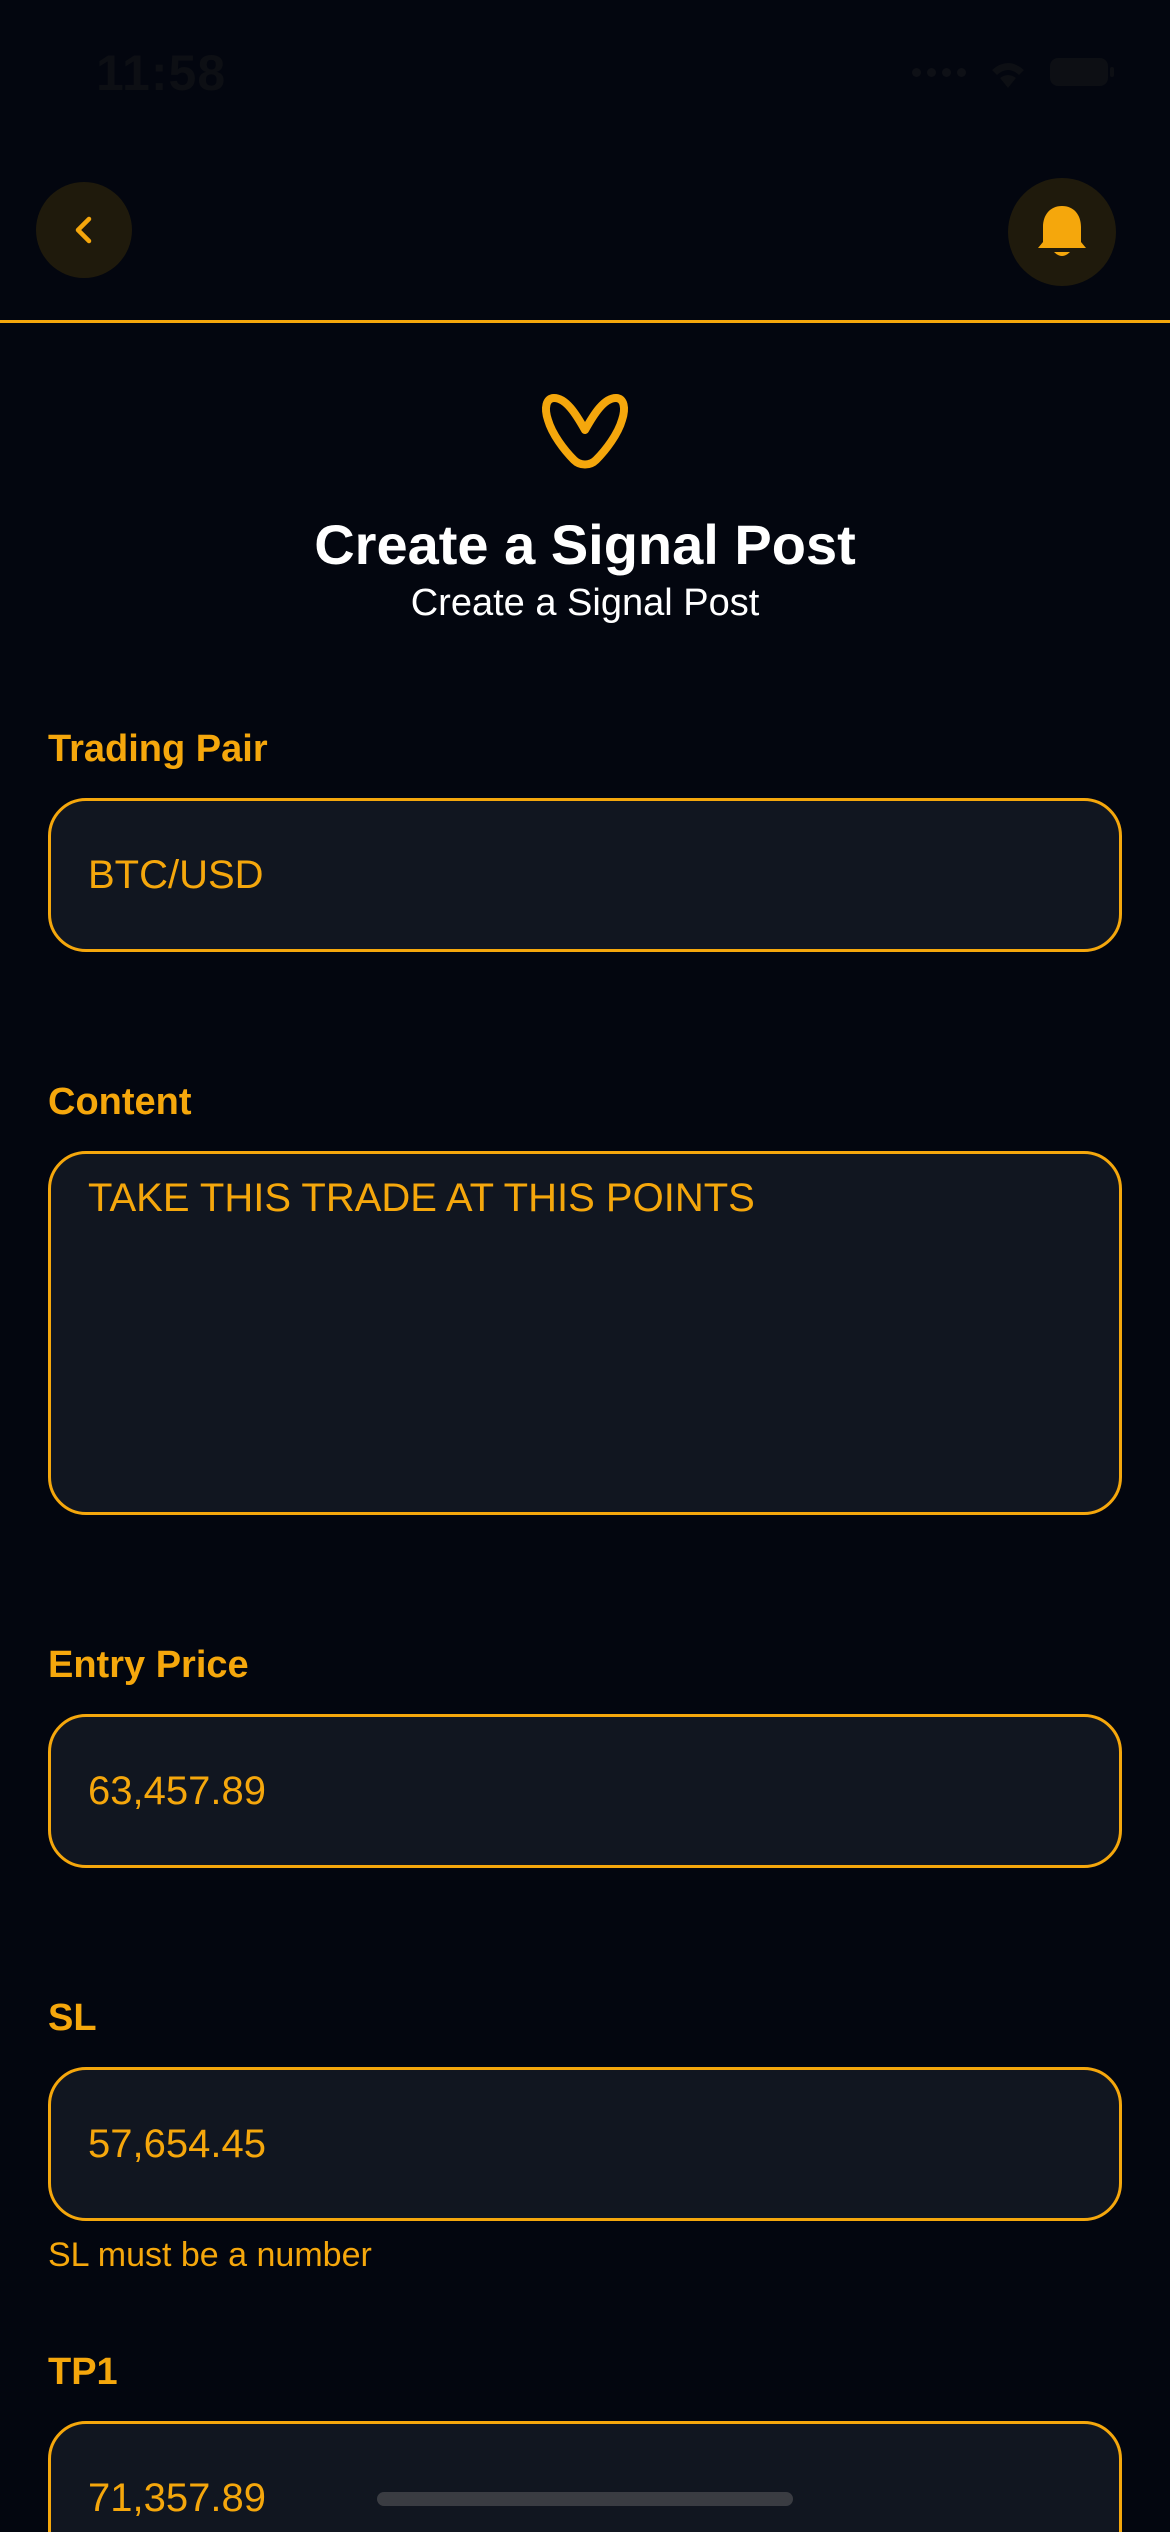 The width and height of the screenshot is (1170, 2532). Describe the element at coordinates (1008, 75) in the screenshot. I see `wifi-icon` at that location.